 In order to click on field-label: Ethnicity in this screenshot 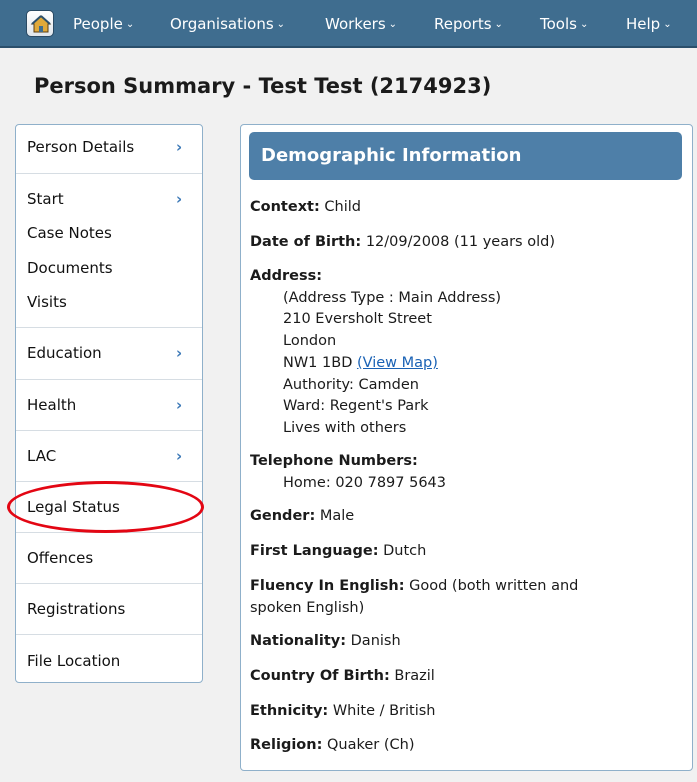, I will do `click(286, 711)`.